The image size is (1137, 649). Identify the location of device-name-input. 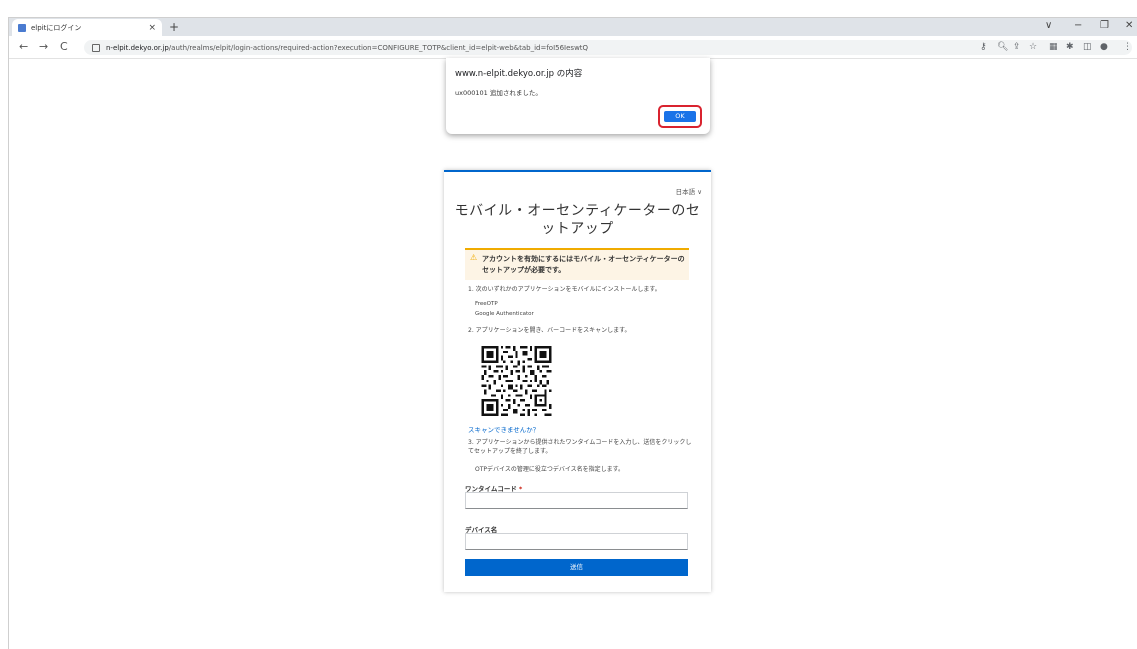
(576, 541).